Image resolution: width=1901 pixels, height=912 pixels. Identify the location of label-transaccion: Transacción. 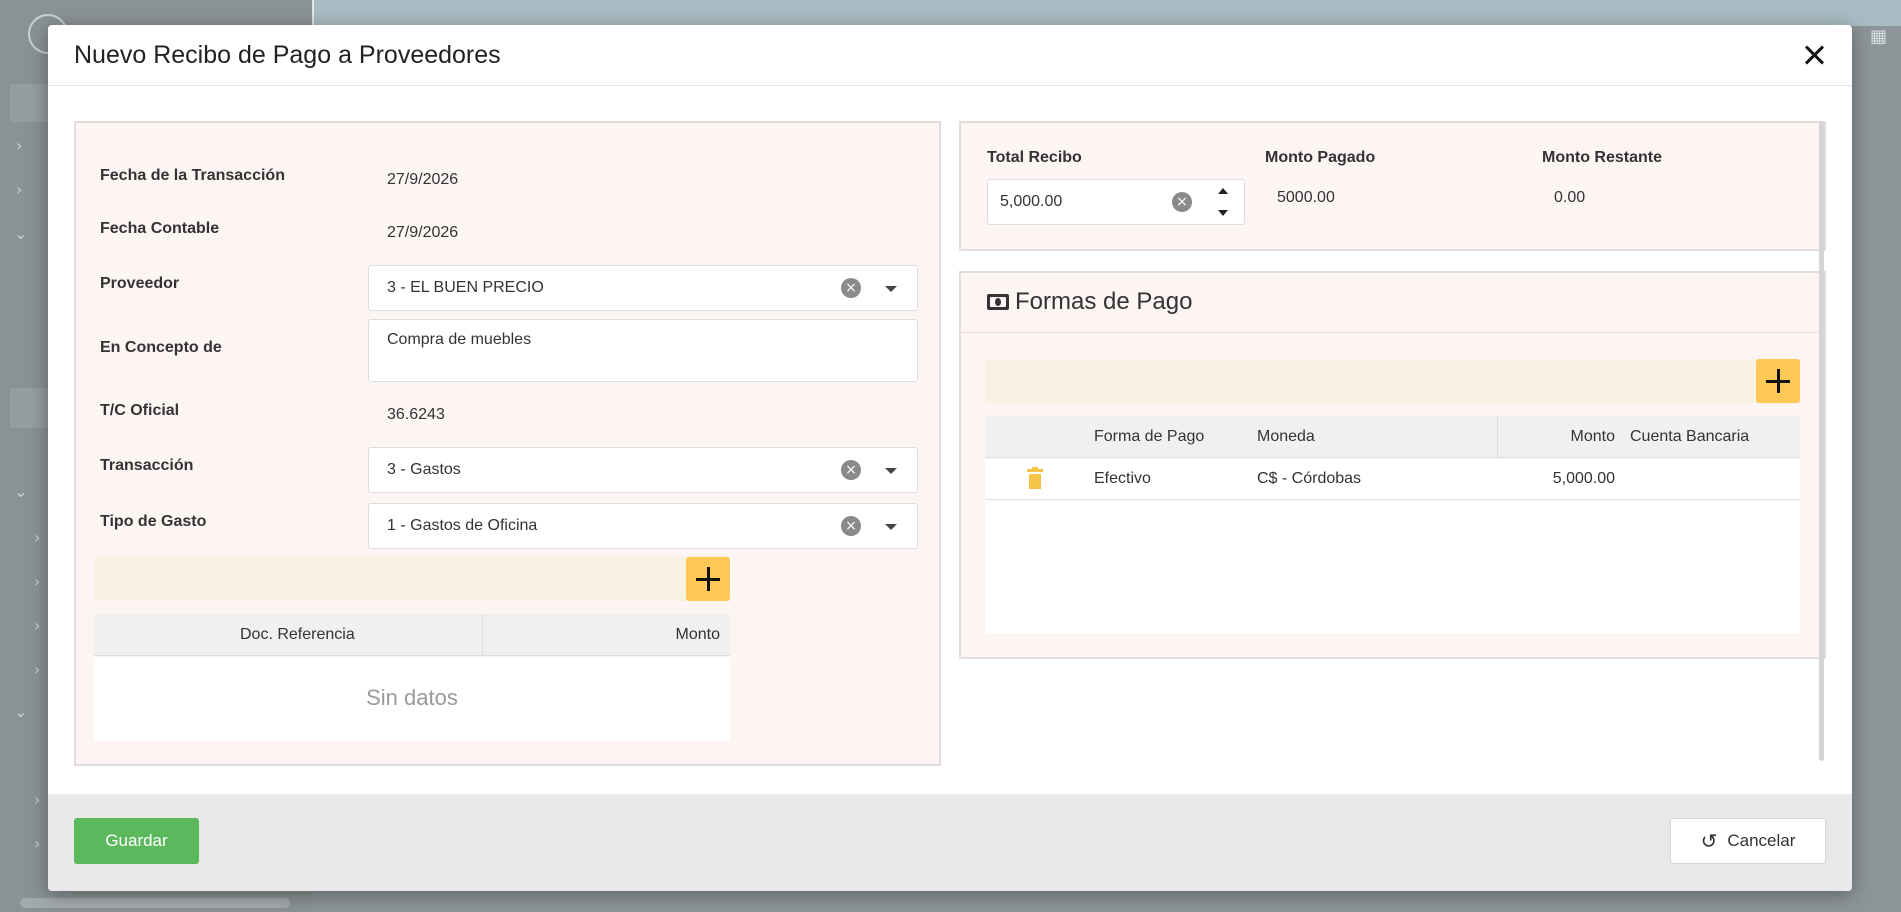
(147, 465).